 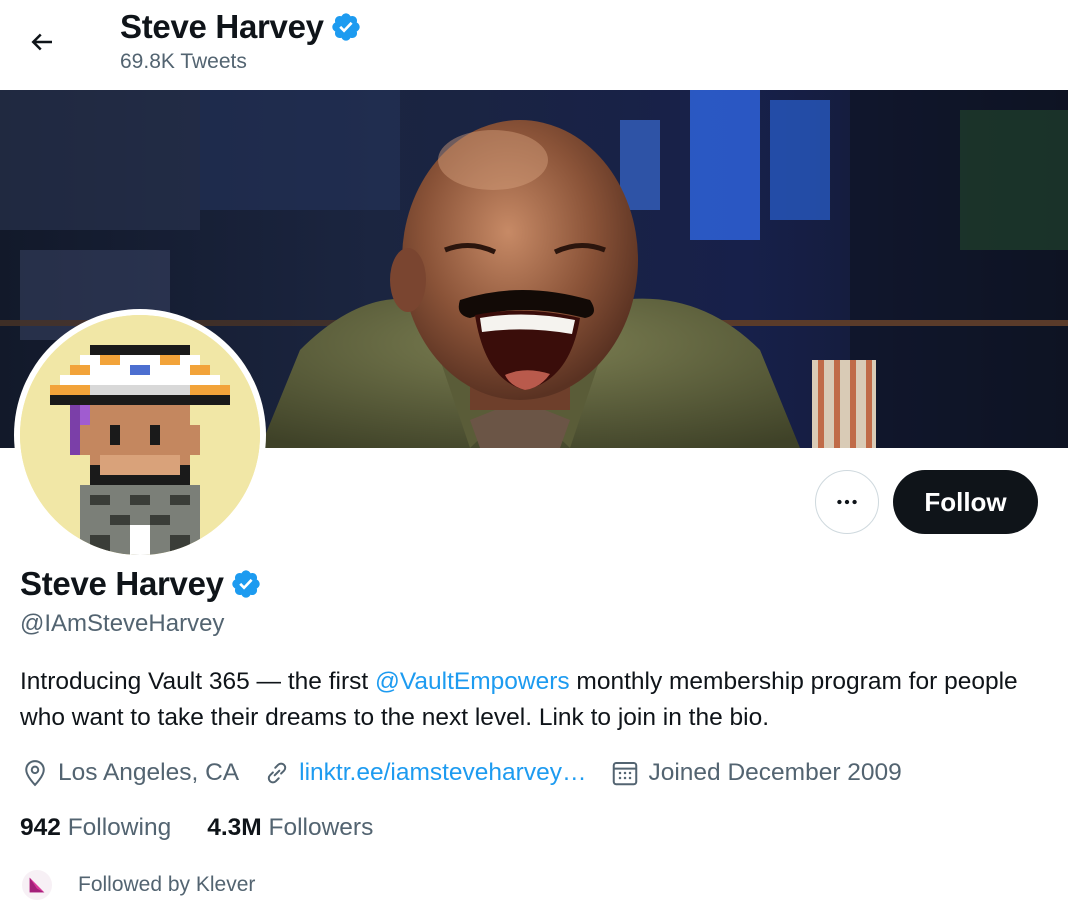 I want to click on location-pin-icon, so click(x=35, y=773).